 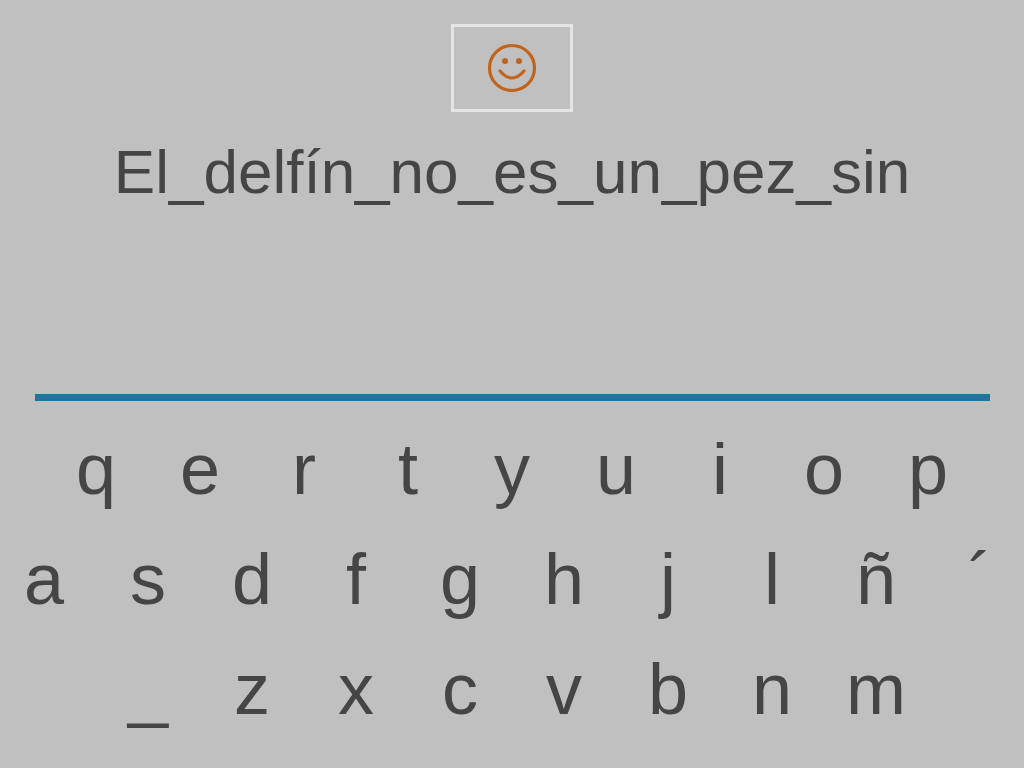 I want to click on key: b, so click(x=668, y=689).